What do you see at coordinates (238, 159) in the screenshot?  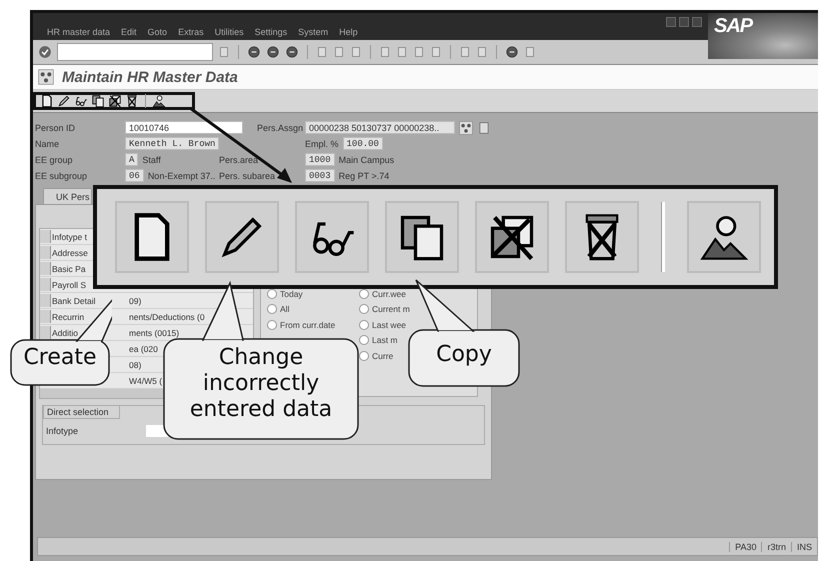 I see `field-label: Pers.area` at bounding box center [238, 159].